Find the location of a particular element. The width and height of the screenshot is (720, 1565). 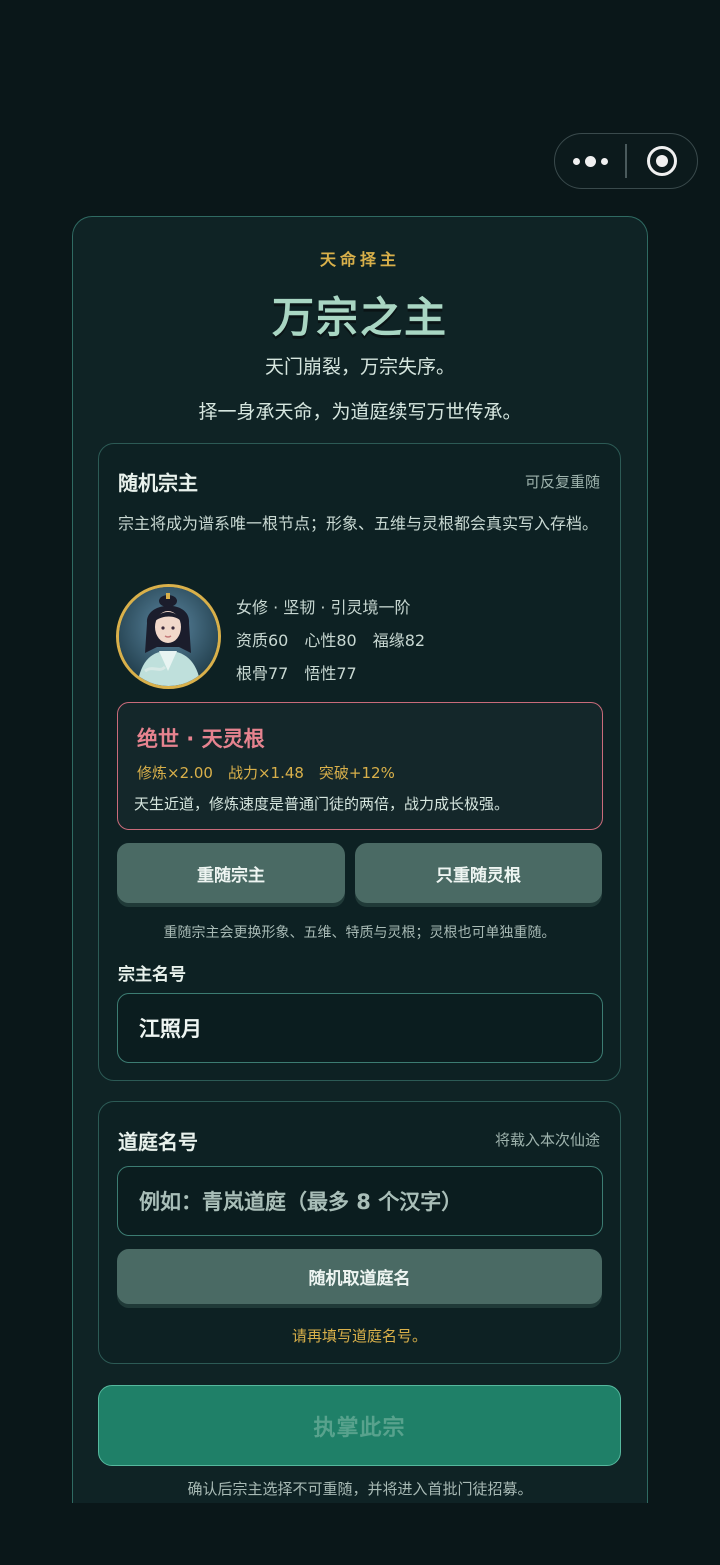

spirit-root-title: 绝世 · 天灵根 is located at coordinates (201, 739).